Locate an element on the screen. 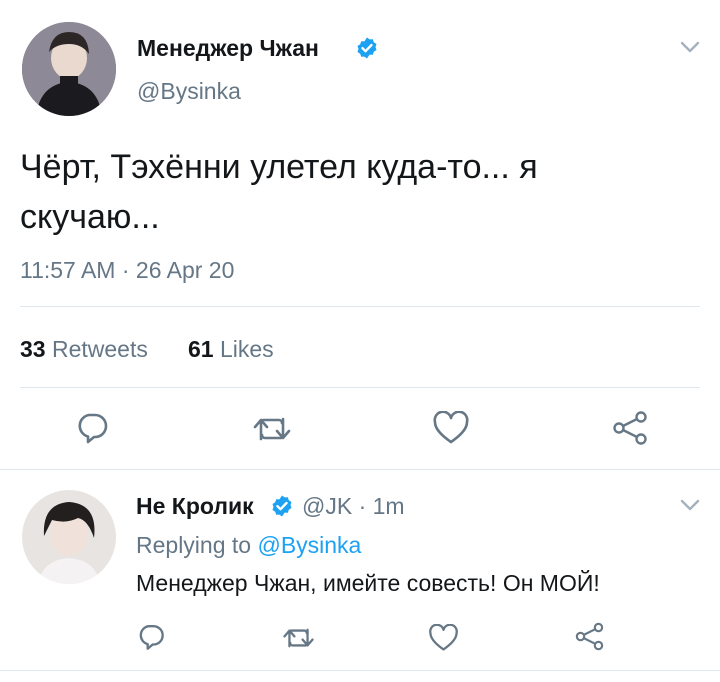 This screenshot has height=682, width=720. replying-to: Replying to @Bysinka is located at coordinates (248, 545).